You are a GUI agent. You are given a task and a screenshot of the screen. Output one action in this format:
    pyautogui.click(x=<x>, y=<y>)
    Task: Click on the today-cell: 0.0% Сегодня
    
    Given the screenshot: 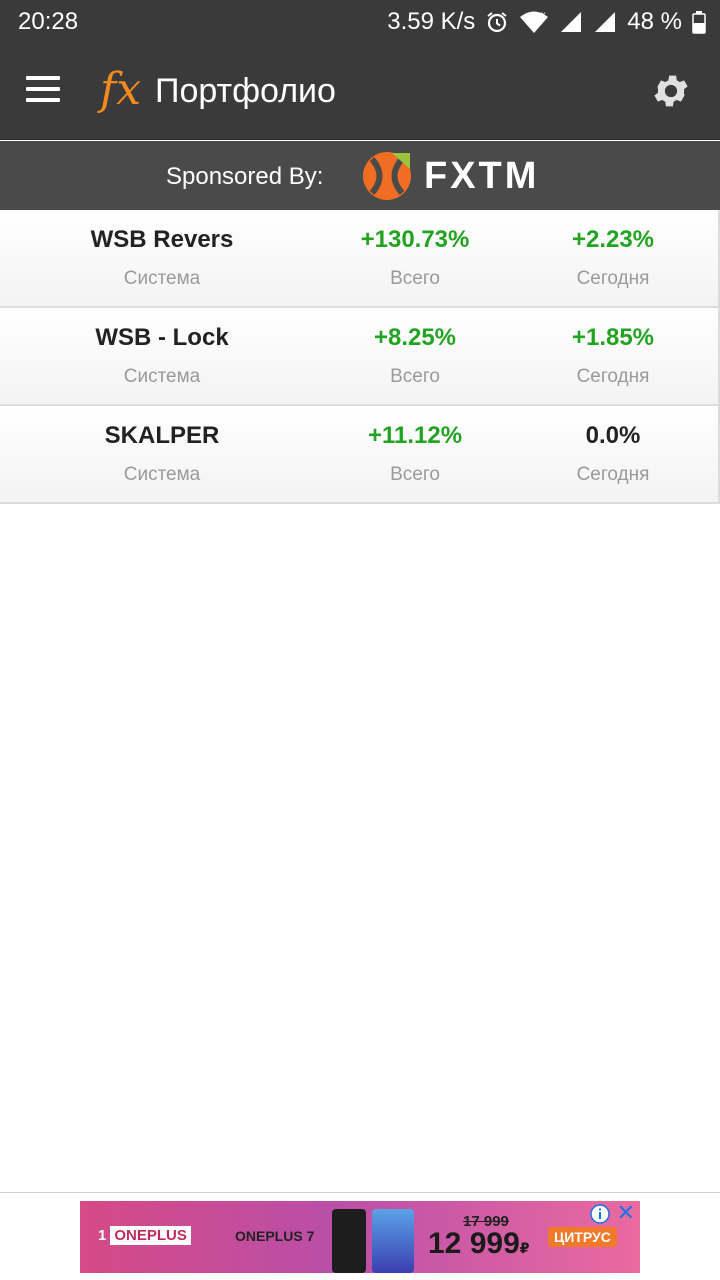 What is the action you would take?
    pyautogui.click(x=606, y=446)
    